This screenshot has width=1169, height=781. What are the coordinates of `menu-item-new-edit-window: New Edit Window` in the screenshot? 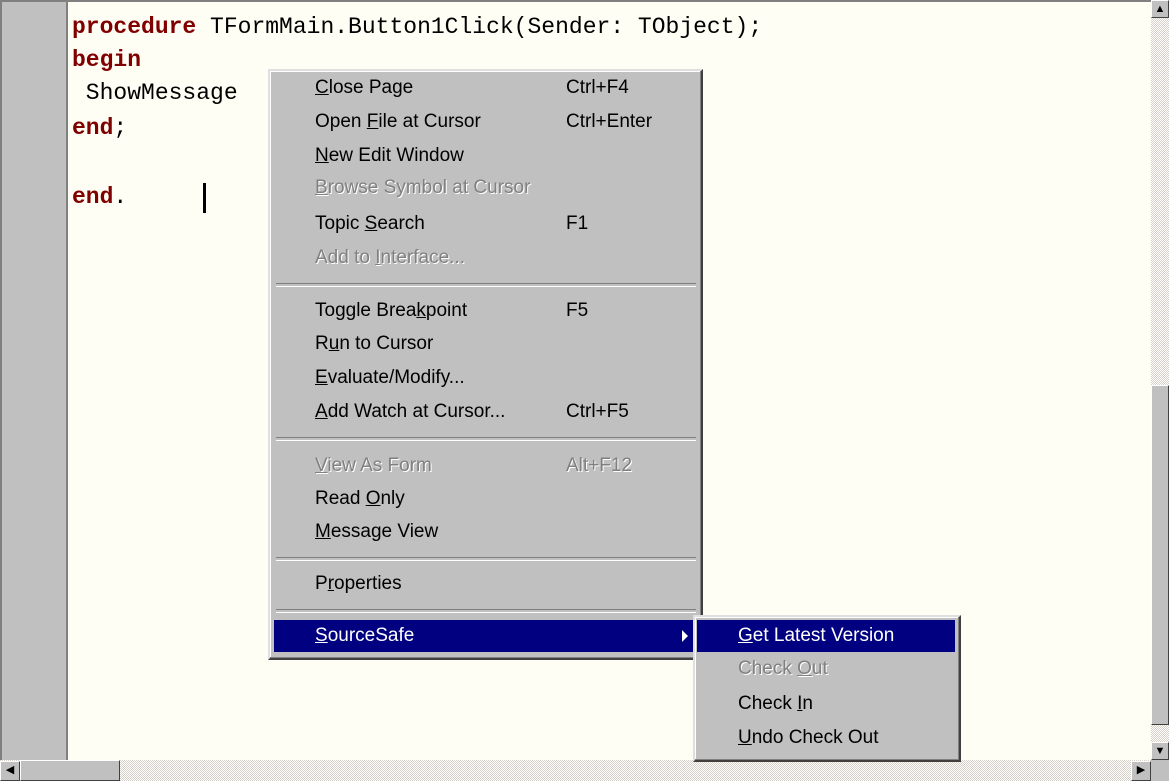 It's located at (485, 156).